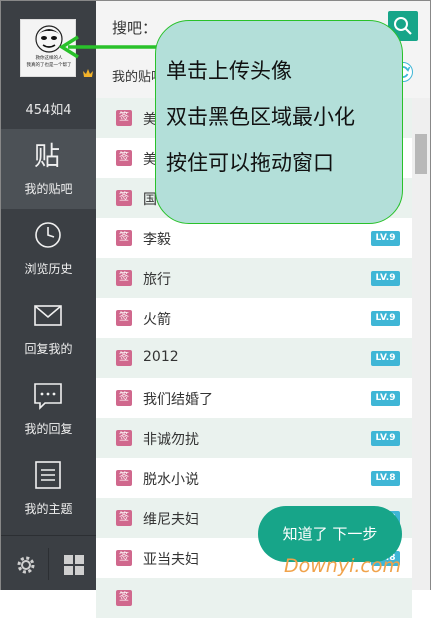  I want to click on sidebar-item-label: 我的贴吧, so click(48, 189).